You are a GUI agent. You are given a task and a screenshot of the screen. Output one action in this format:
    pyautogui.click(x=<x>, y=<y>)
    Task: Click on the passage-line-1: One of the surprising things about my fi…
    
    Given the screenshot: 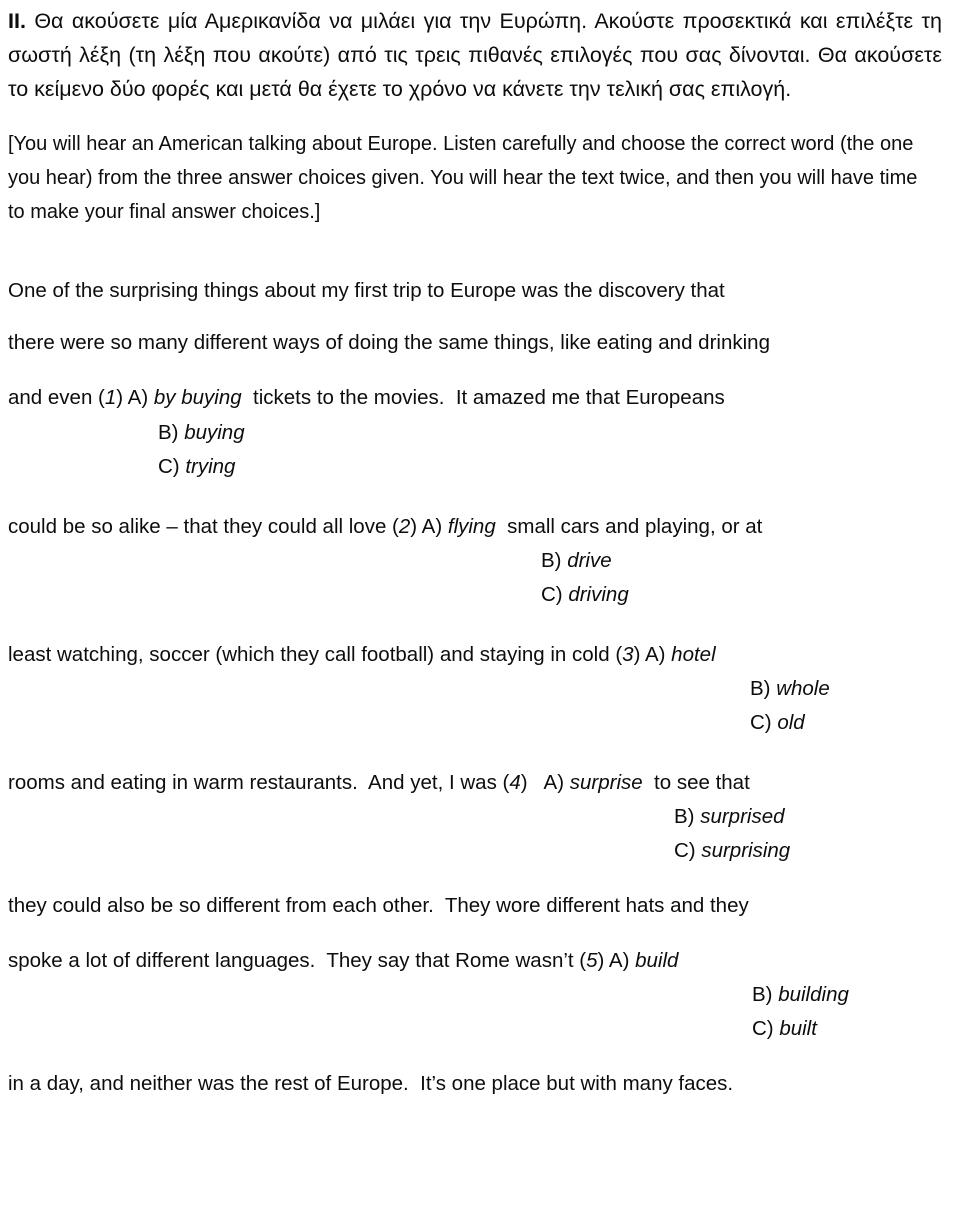 What is the action you would take?
    pyautogui.click(x=366, y=290)
    